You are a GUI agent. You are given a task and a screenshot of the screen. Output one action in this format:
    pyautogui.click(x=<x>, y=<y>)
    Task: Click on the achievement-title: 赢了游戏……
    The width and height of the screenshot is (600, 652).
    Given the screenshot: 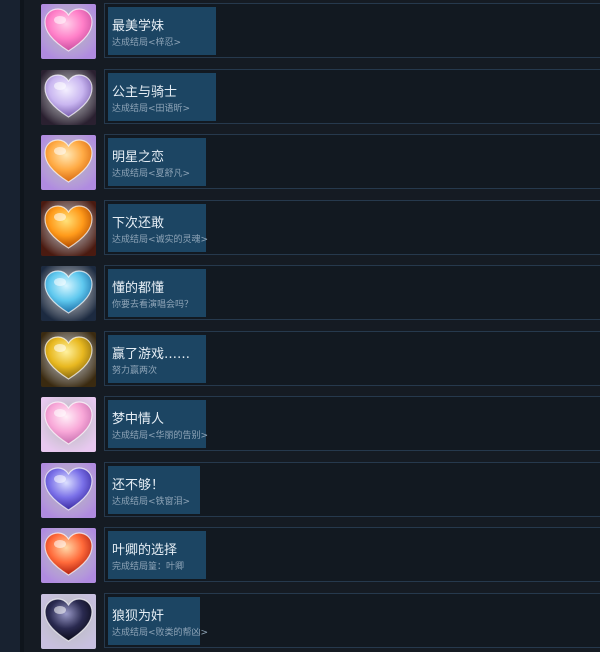 What is the action you would take?
    pyautogui.click(x=151, y=354)
    